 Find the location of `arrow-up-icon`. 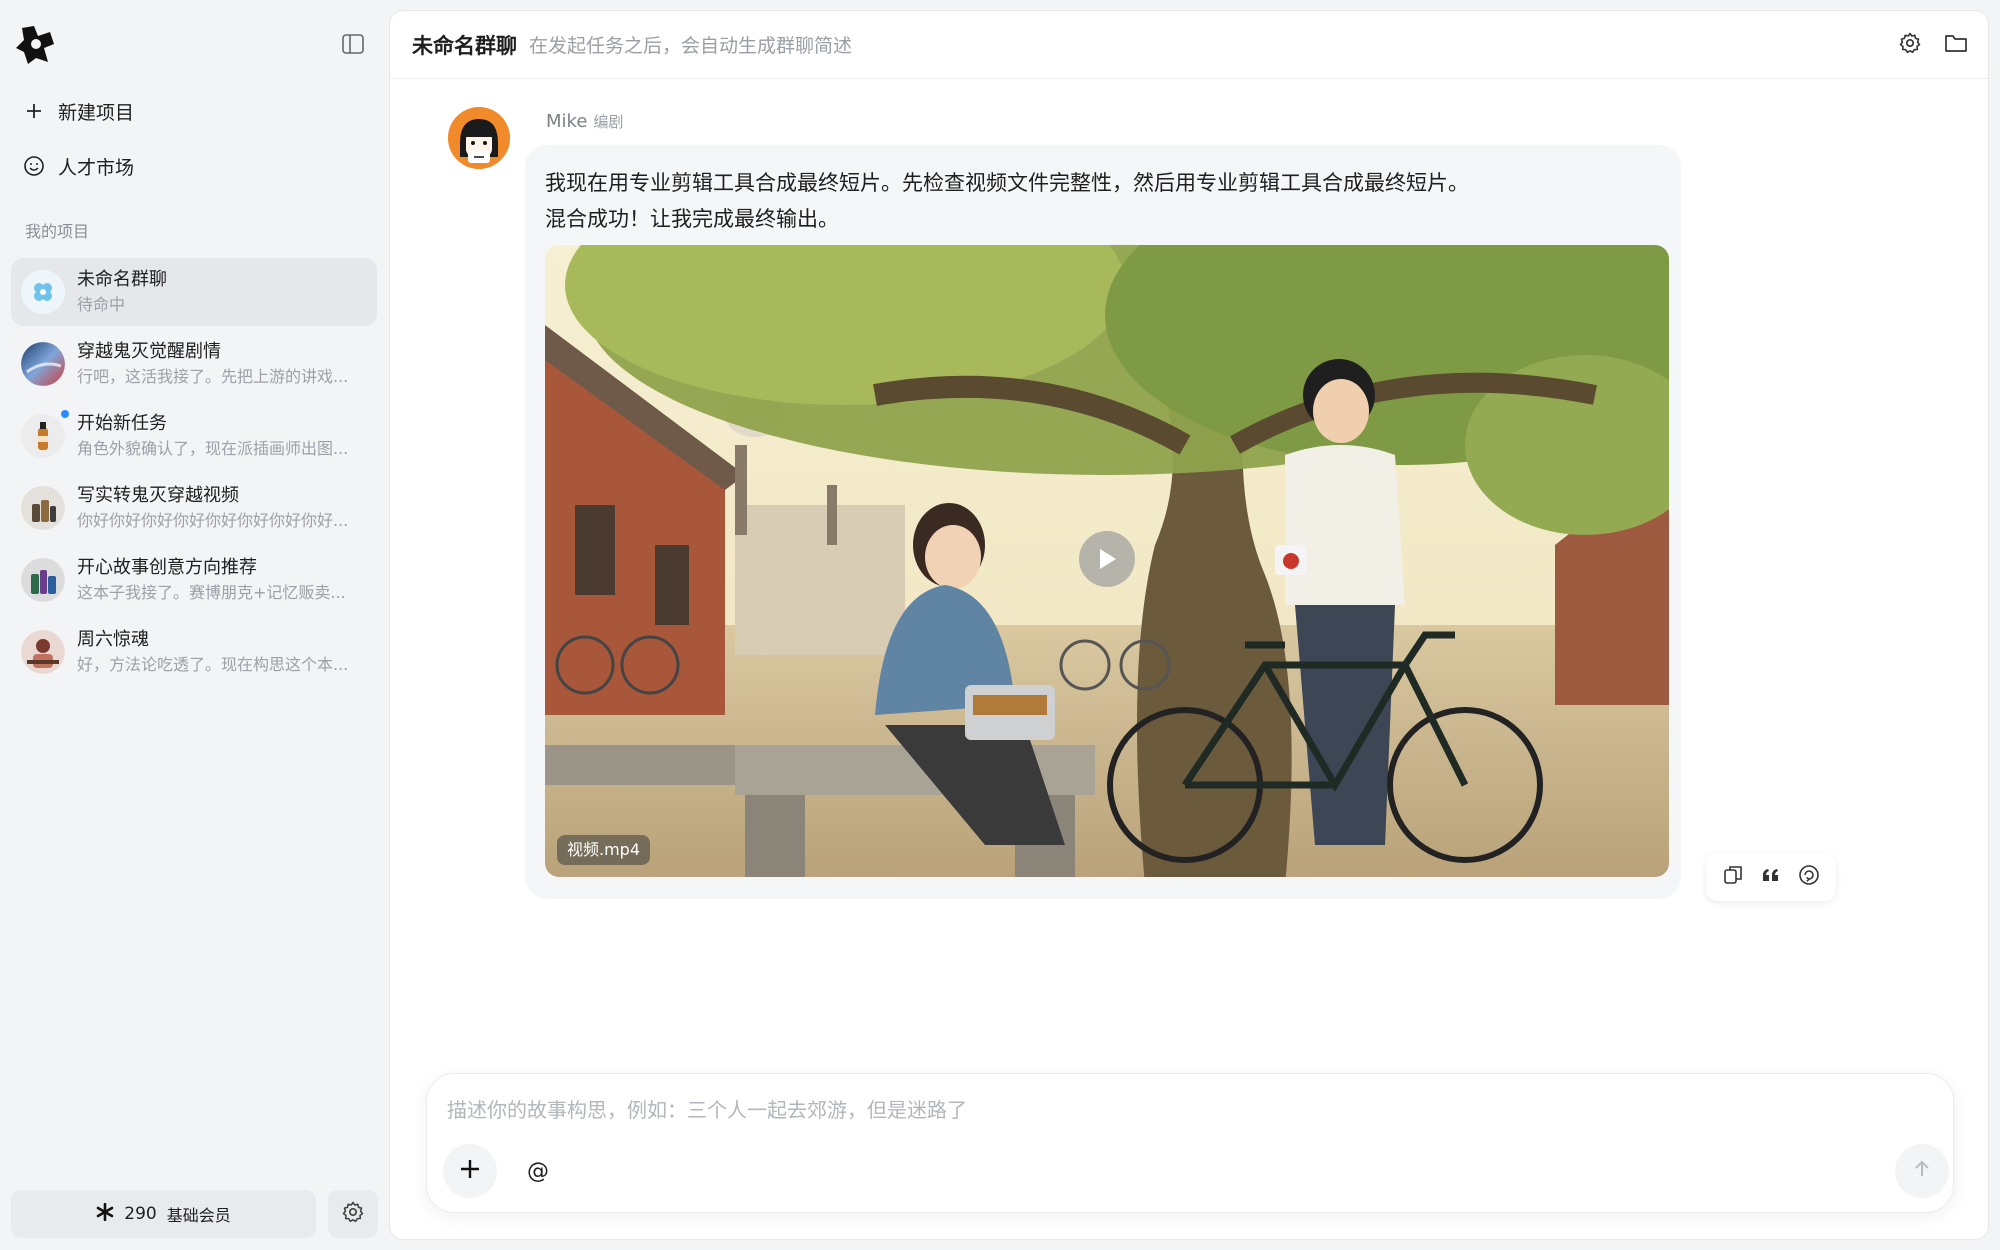

arrow-up-icon is located at coordinates (1922, 1171).